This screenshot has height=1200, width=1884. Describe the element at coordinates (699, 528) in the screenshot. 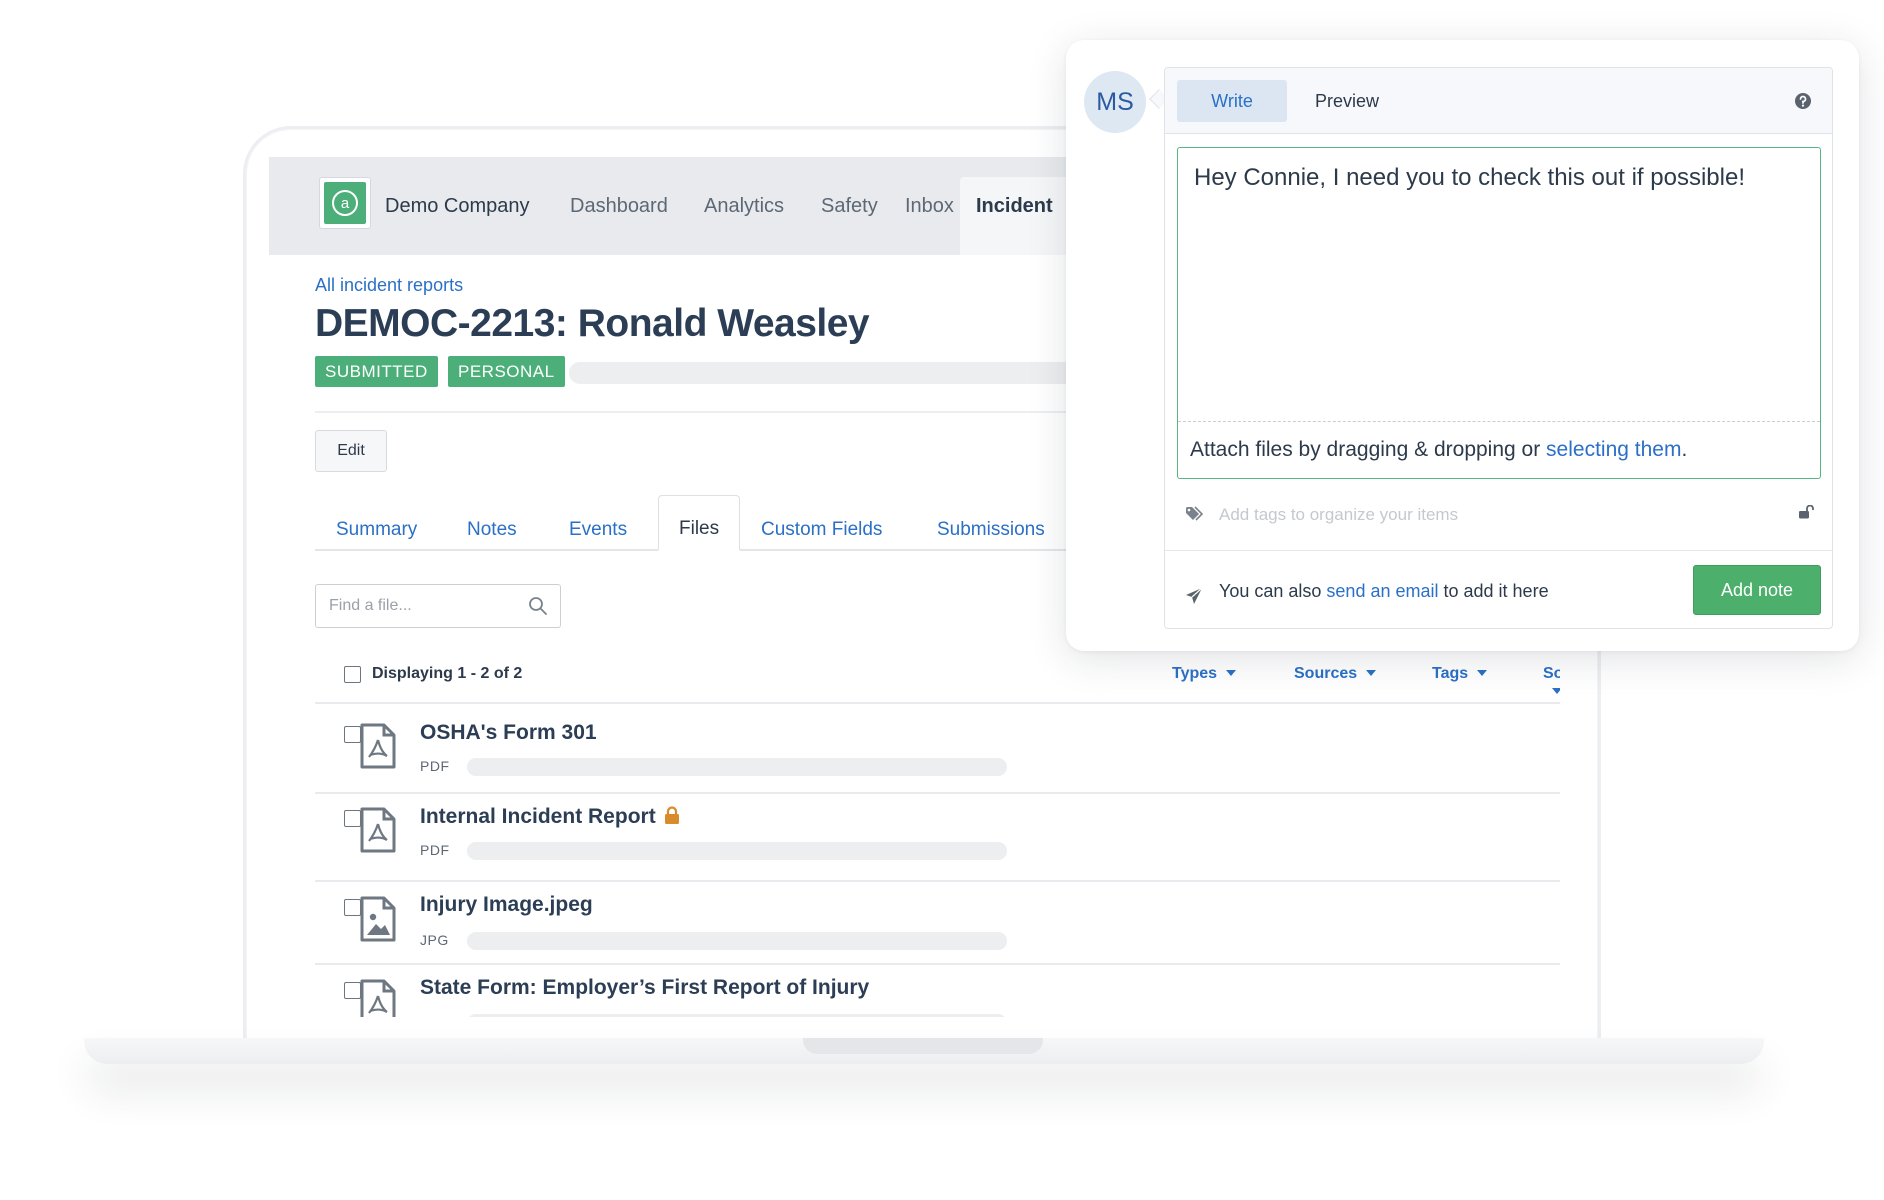

I see `tab-files-label: Files` at that location.